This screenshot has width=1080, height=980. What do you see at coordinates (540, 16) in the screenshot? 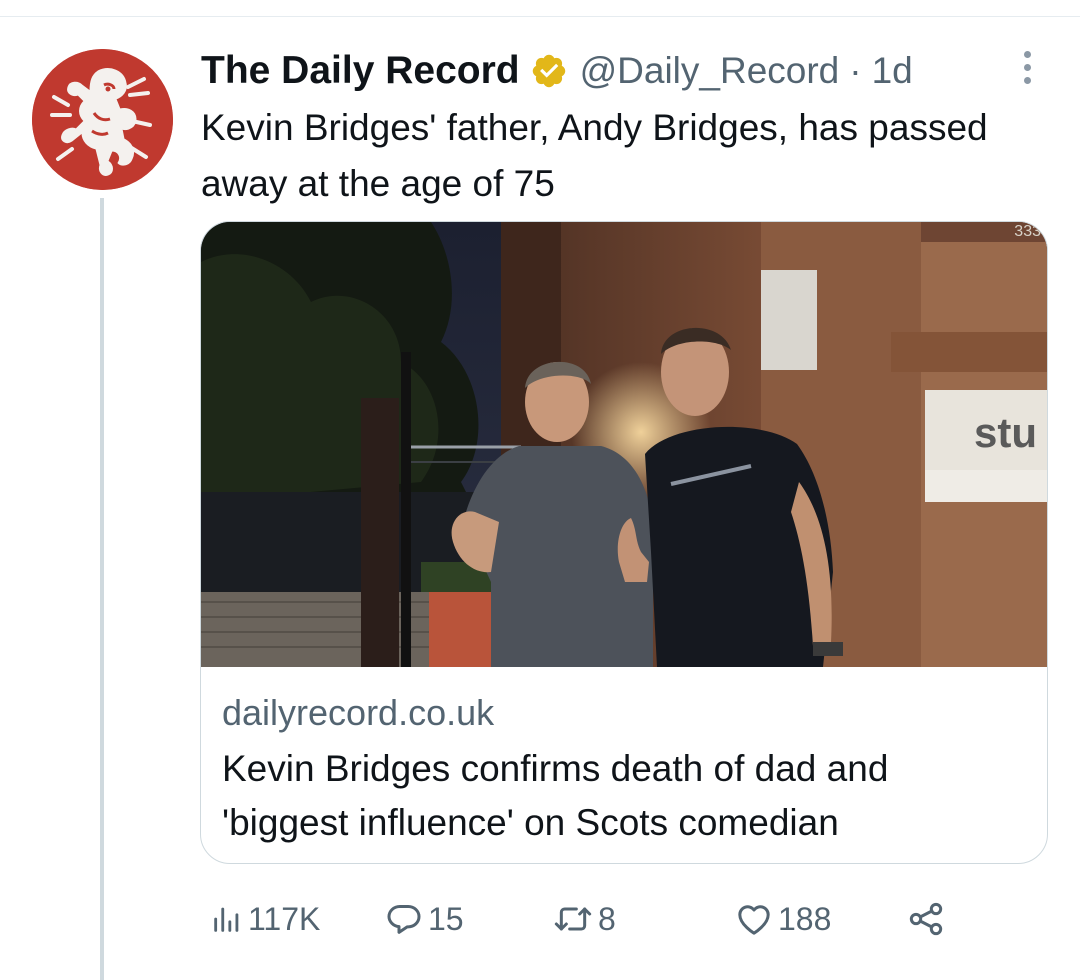
I see `top-divider` at bounding box center [540, 16].